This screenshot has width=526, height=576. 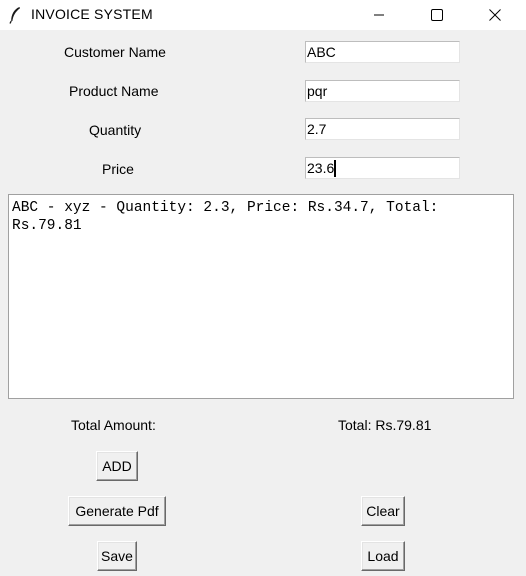 I want to click on quantity-label: Quantity, so click(x=115, y=130).